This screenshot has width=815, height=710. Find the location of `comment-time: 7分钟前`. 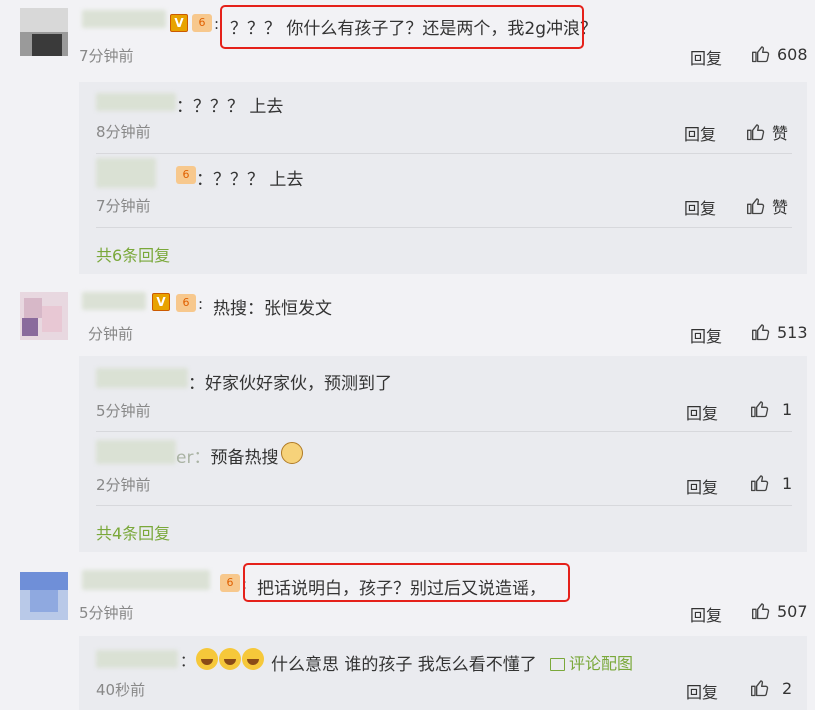

comment-time: 7分钟前 is located at coordinates (106, 56).